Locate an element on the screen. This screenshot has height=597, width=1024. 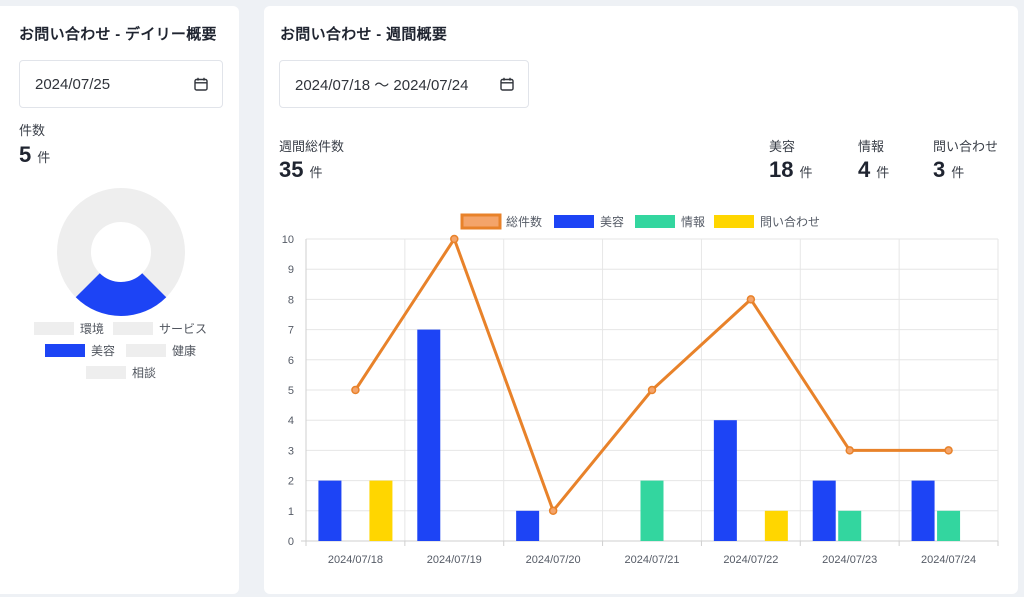
donut-legend-item: サービス is located at coordinates (160, 328).